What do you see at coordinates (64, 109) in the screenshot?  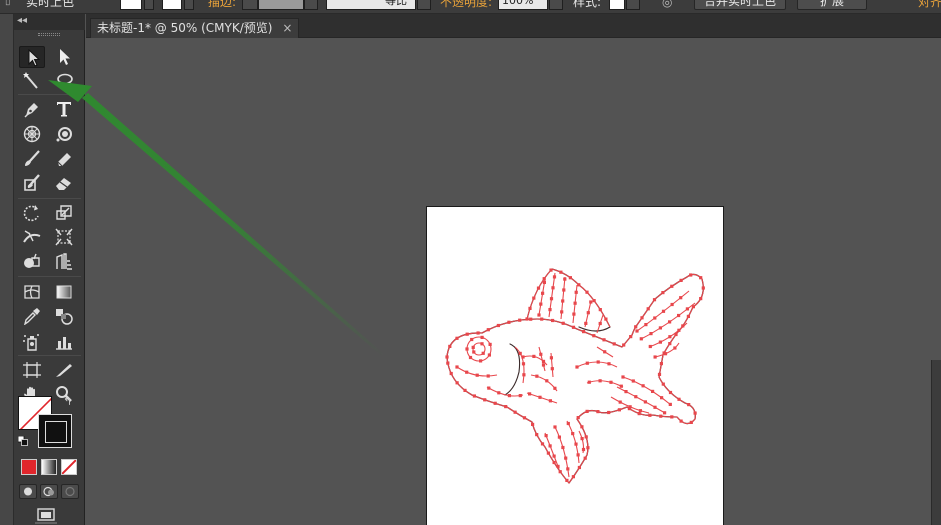 I see `type-tool` at bounding box center [64, 109].